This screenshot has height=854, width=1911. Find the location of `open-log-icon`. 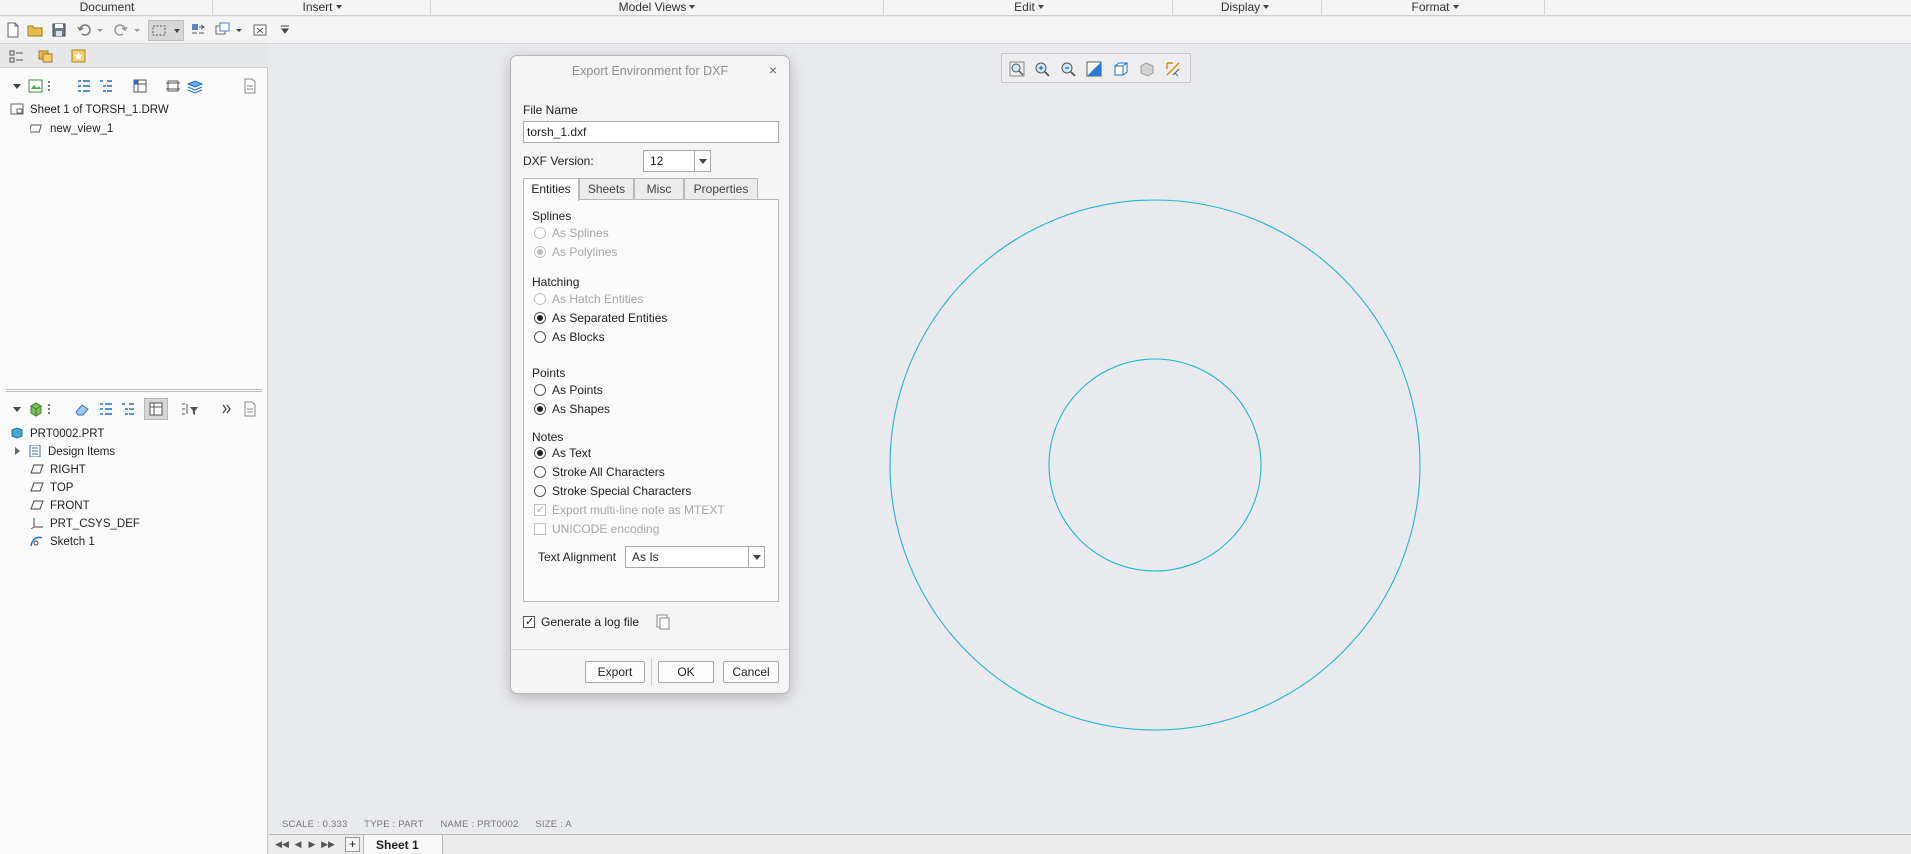

open-log-icon is located at coordinates (663, 622).